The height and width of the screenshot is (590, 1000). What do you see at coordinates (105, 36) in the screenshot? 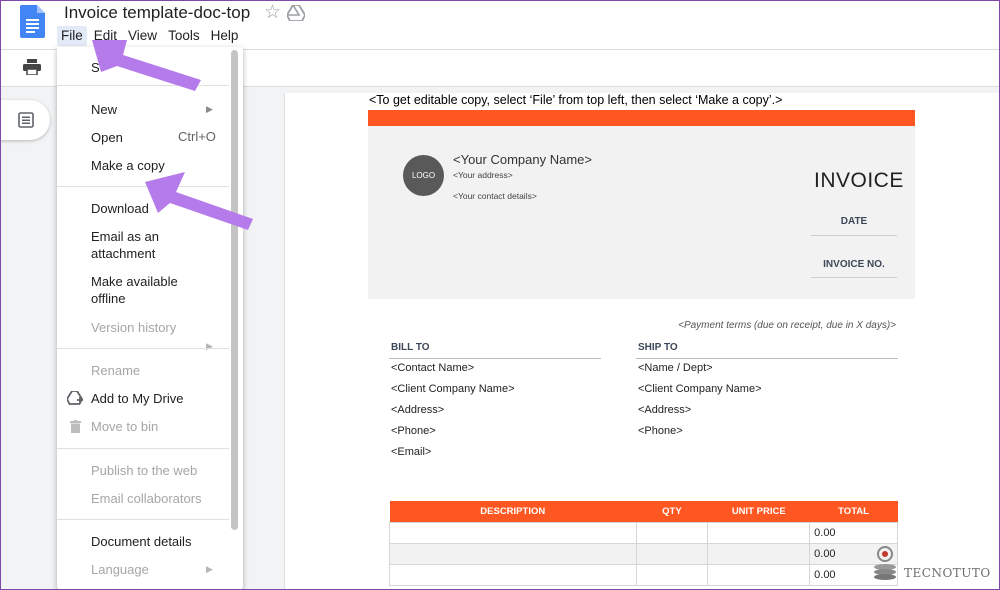
I see `menu-edit: Edit` at bounding box center [105, 36].